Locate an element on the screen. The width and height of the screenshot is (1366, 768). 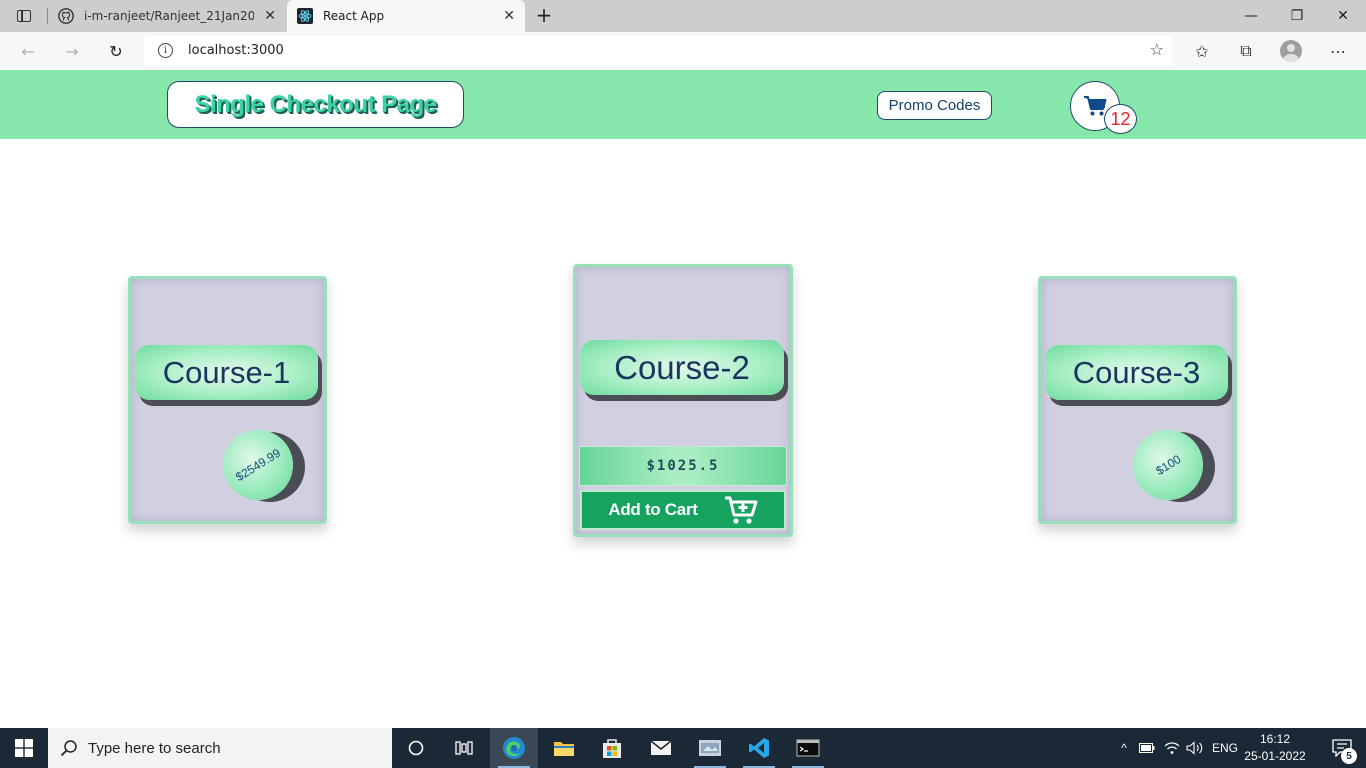
cortana-icon is located at coordinates (416, 748).